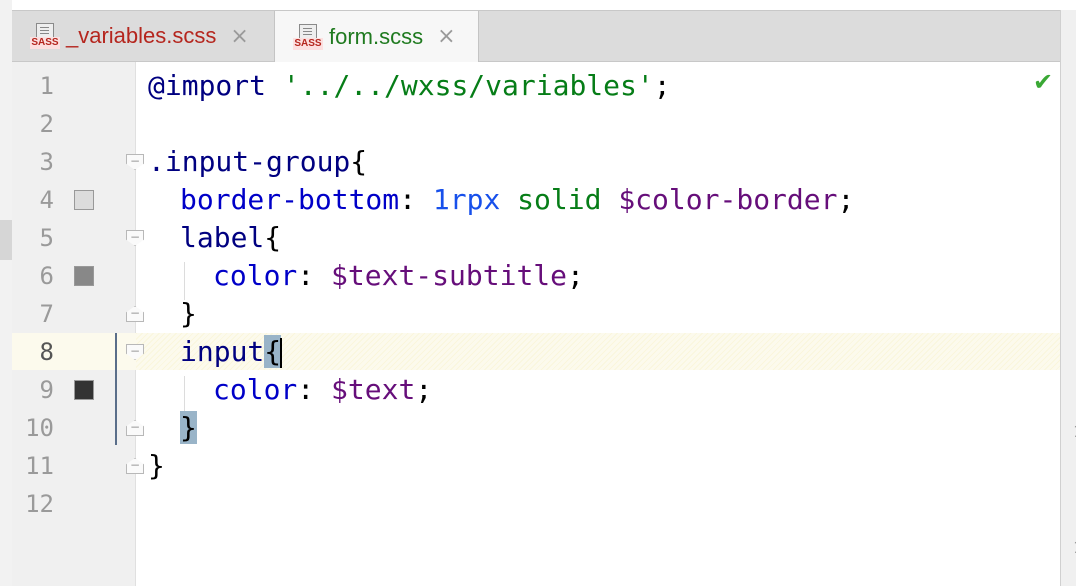 Image resolution: width=1076 pixels, height=586 pixels. Describe the element at coordinates (231, 352) in the screenshot. I see `code-text: input{` at that location.